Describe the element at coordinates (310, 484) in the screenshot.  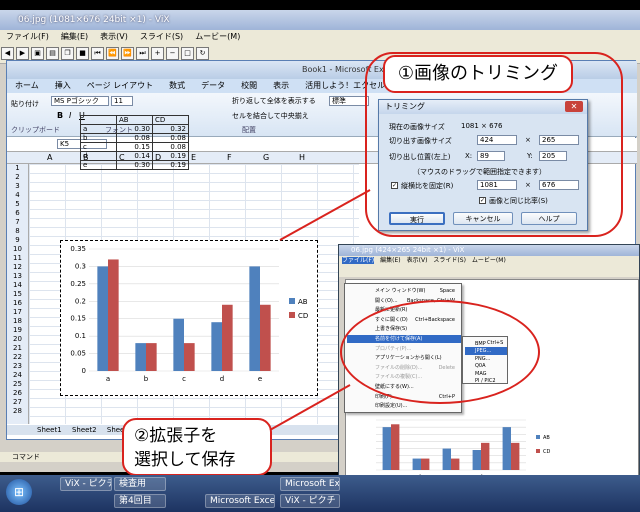
I see `taskbar-item-excel-2: Microsoft Excel` at that location.